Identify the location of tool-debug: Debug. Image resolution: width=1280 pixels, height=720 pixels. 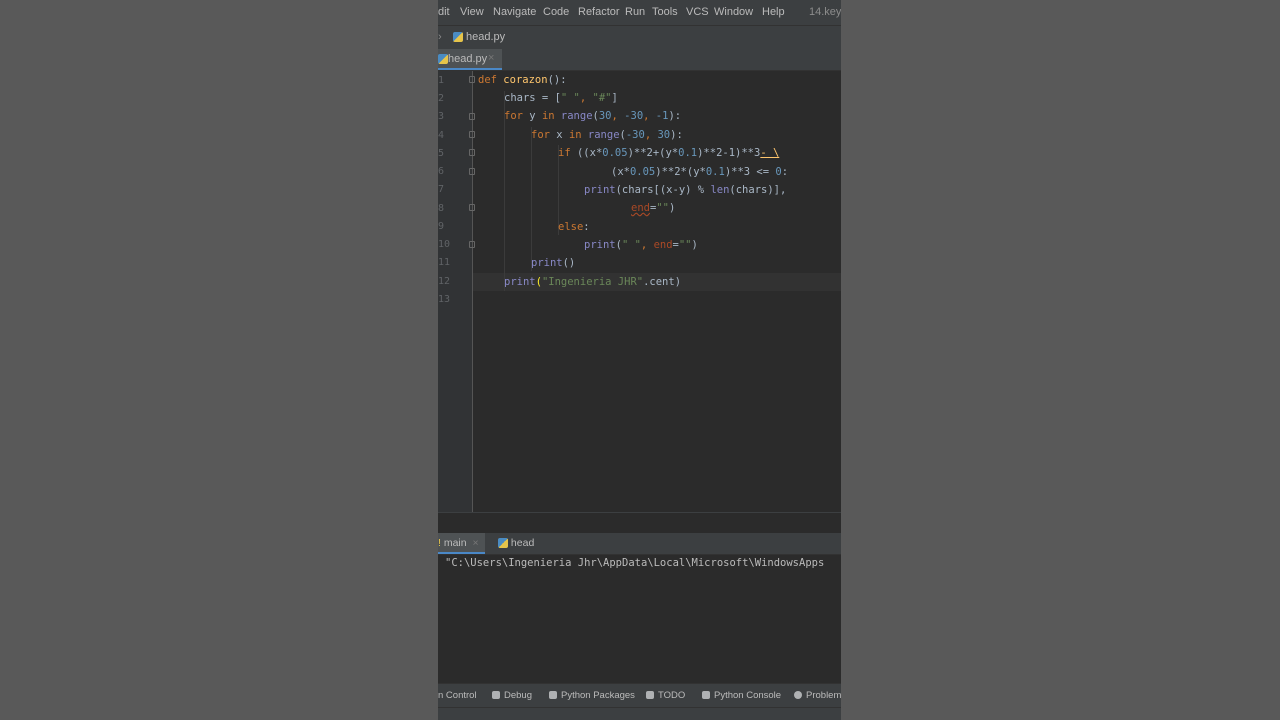
(512, 695).